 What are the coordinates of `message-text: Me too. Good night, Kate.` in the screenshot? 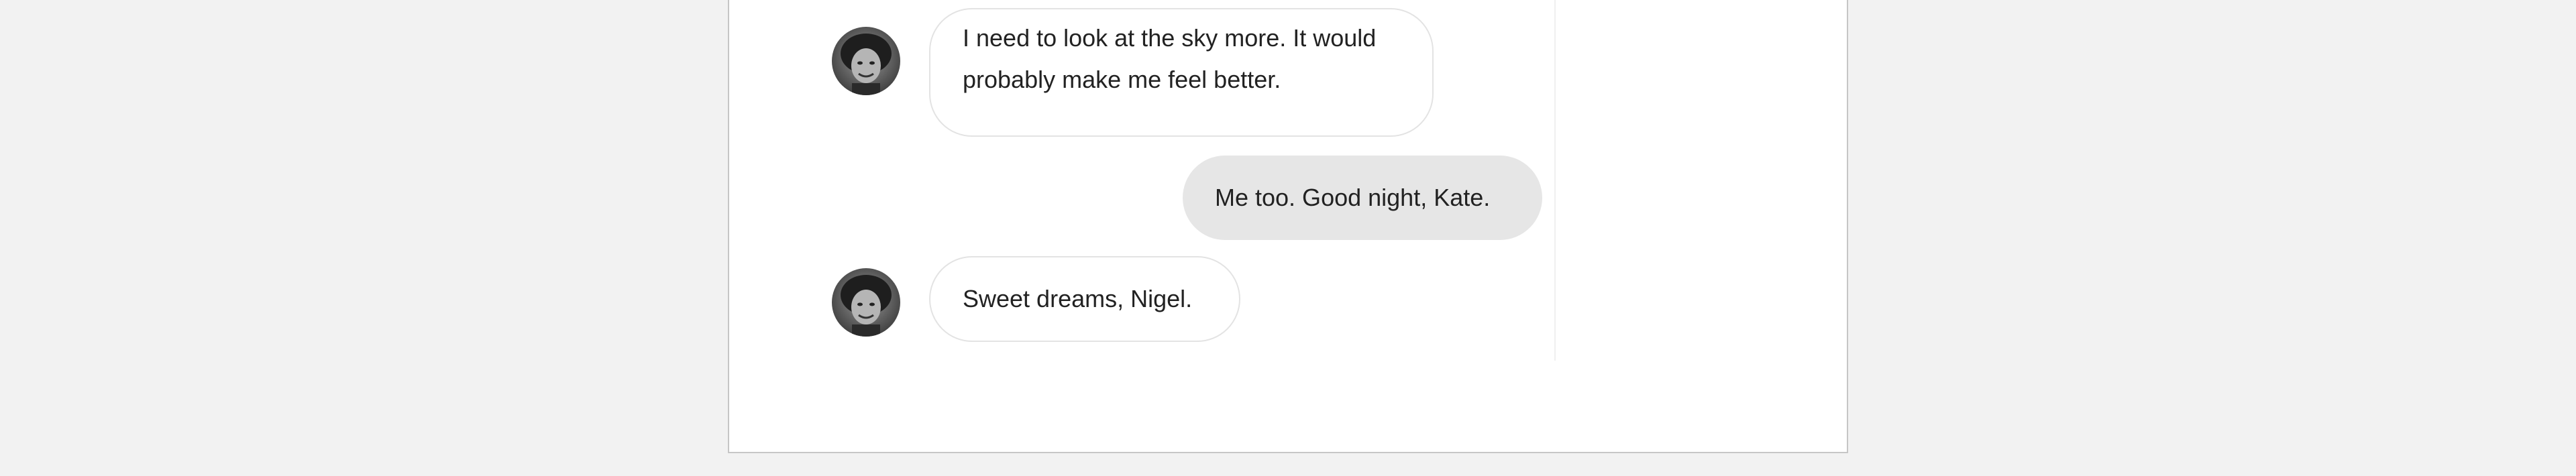 It's located at (1353, 197).